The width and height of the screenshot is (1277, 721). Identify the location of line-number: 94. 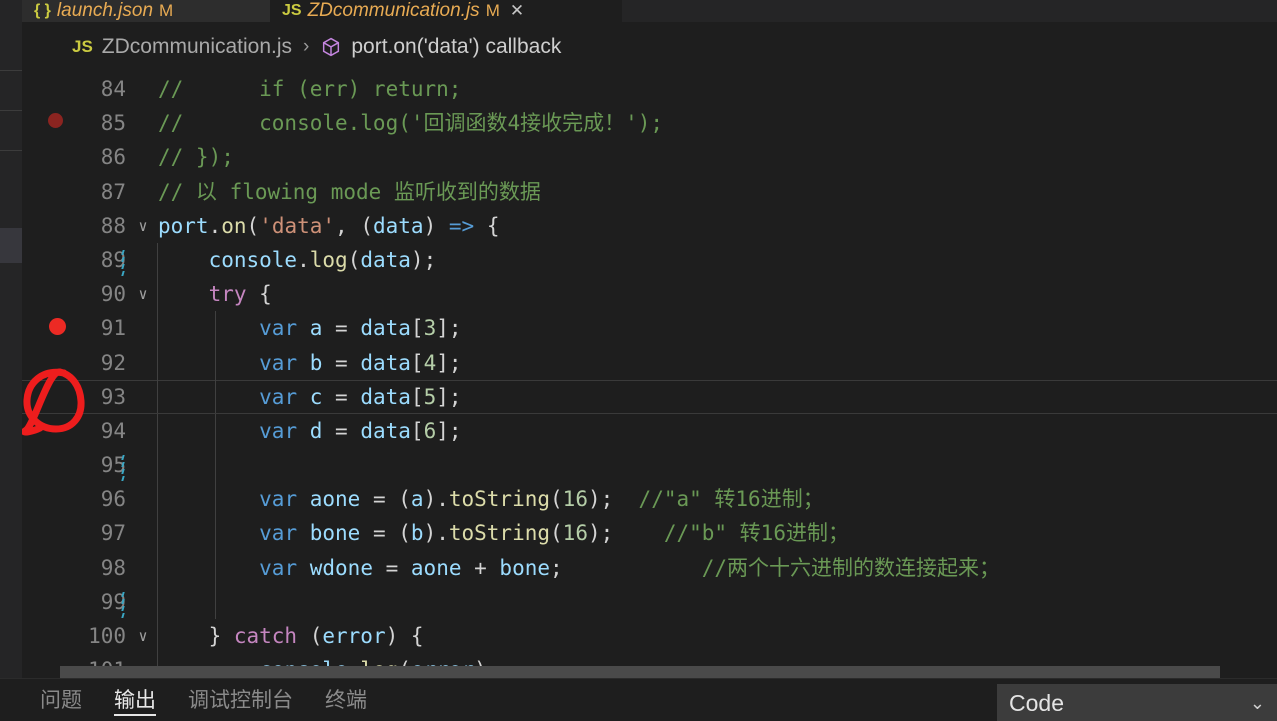
(113, 430).